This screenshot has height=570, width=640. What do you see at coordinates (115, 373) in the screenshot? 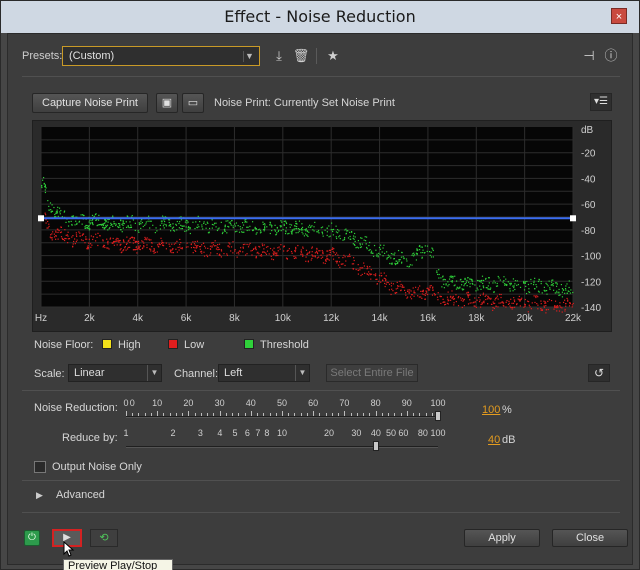
I see `scale-dropdown: Linear ▼` at bounding box center [115, 373].